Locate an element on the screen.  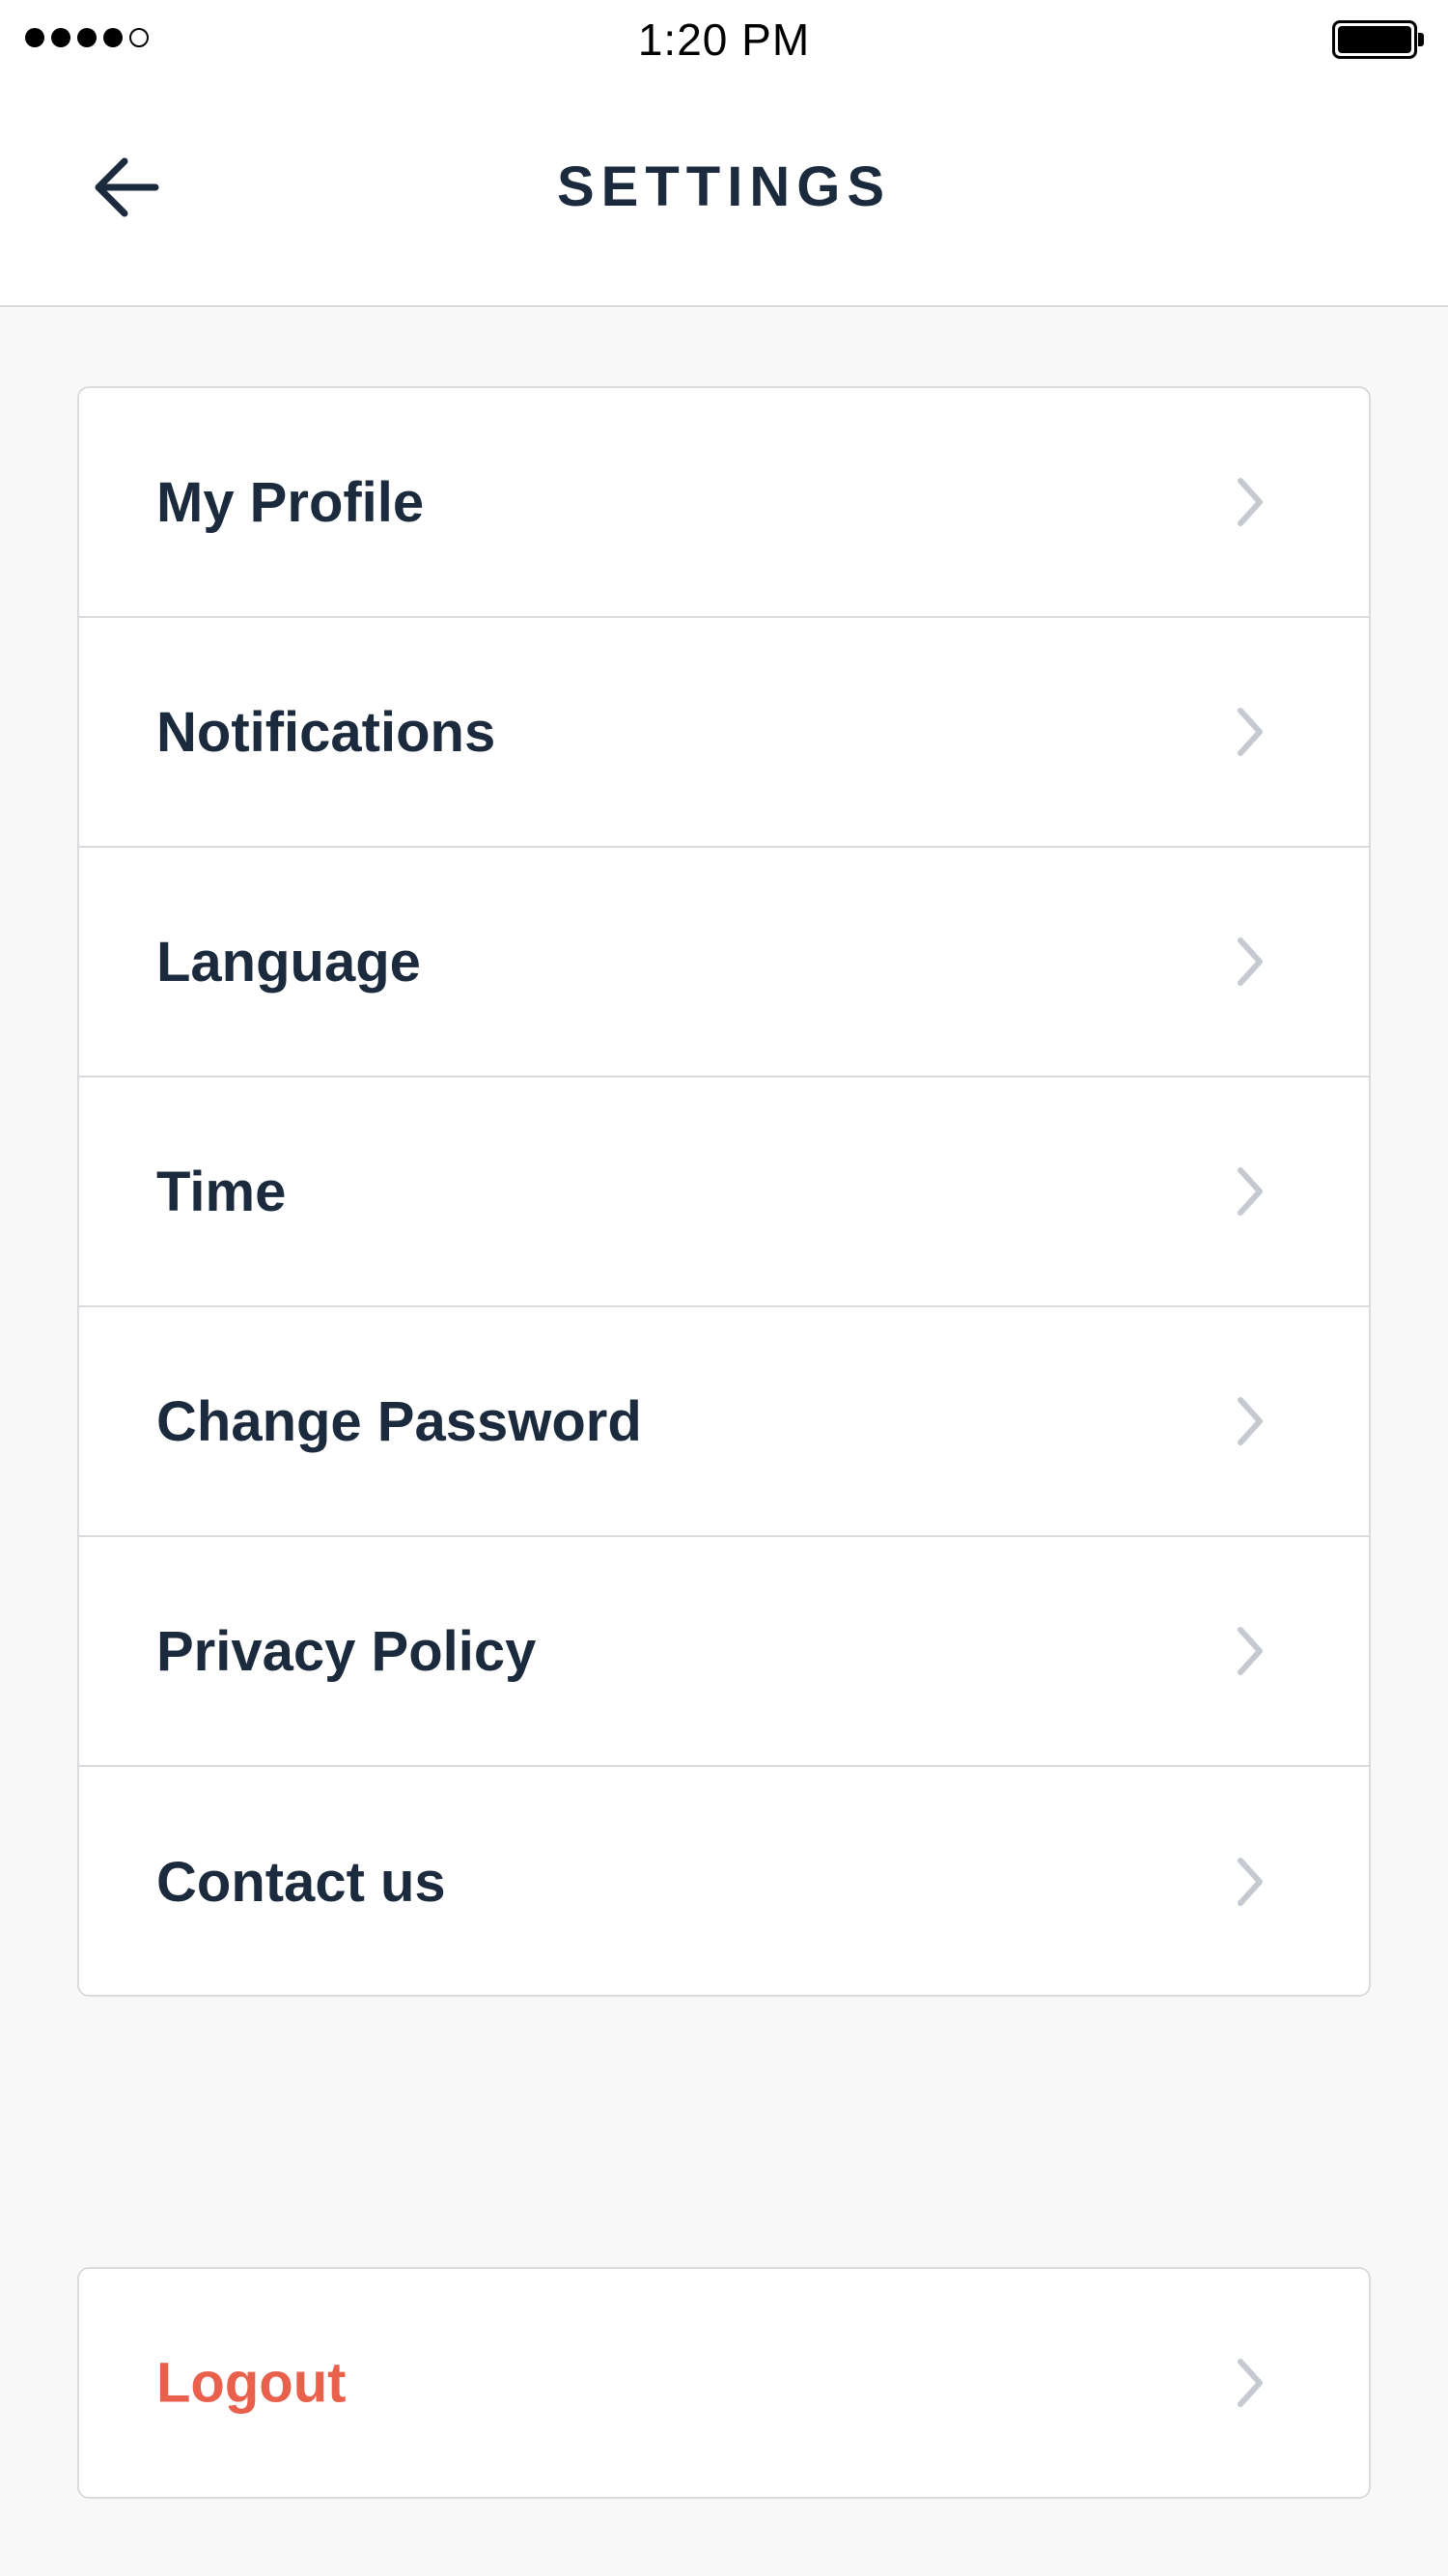
logout-label: Logout is located at coordinates (252, 2383).